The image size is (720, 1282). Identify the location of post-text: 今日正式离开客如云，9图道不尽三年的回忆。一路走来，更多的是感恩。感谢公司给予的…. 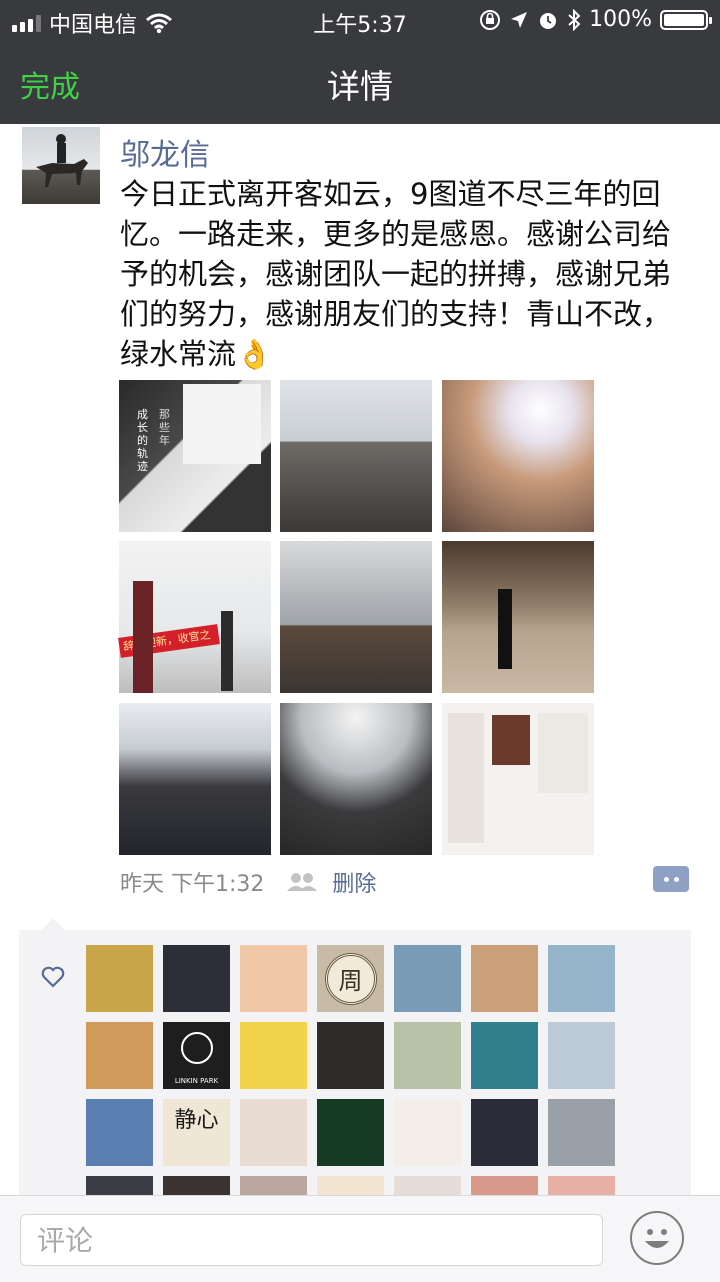
(396, 274).